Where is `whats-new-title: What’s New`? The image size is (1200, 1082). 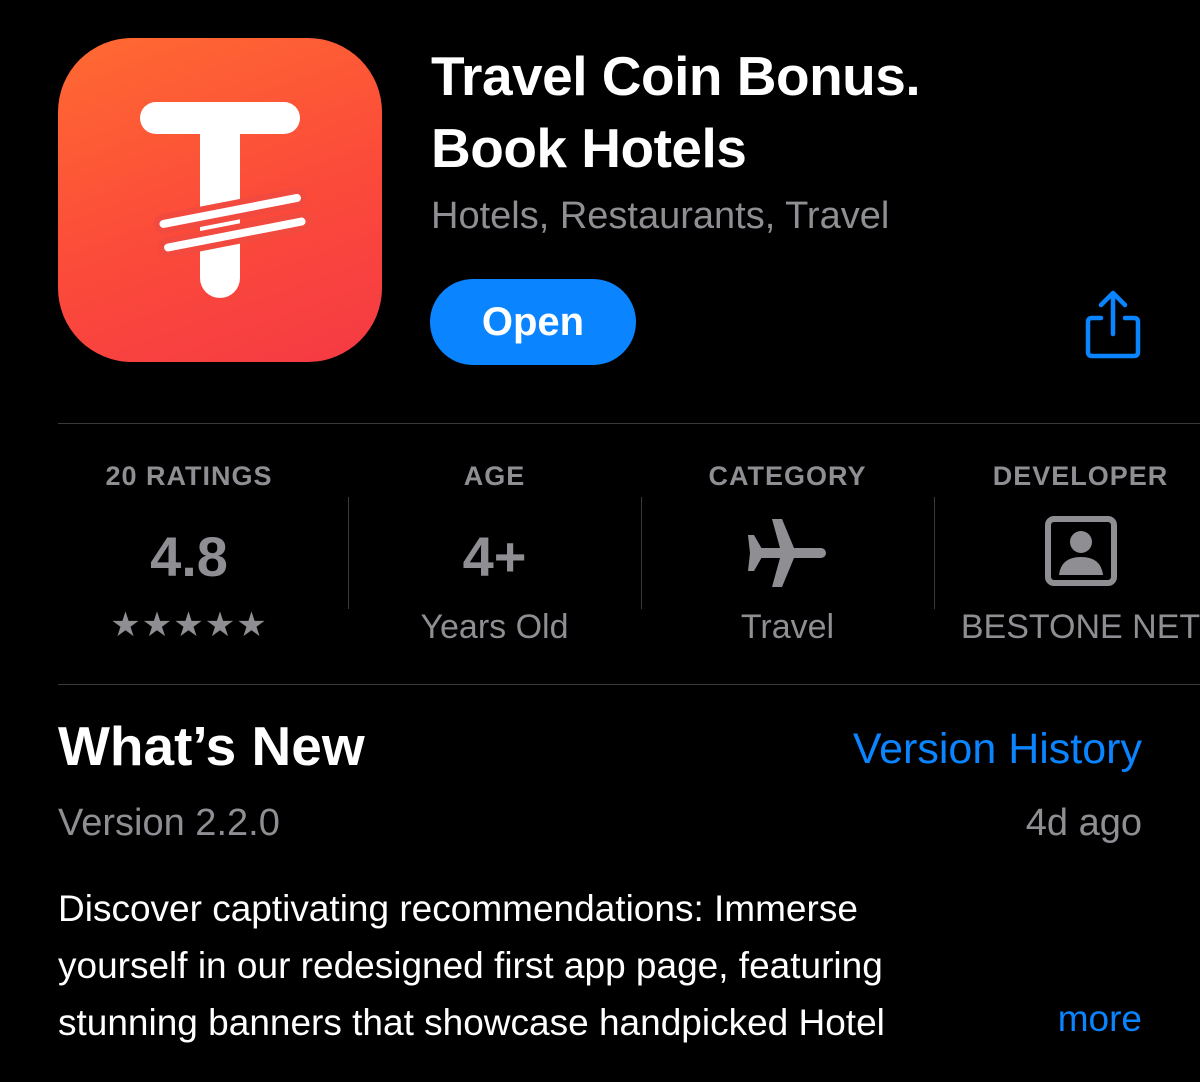
whats-new-title: What’s New is located at coordinates (211, 746).